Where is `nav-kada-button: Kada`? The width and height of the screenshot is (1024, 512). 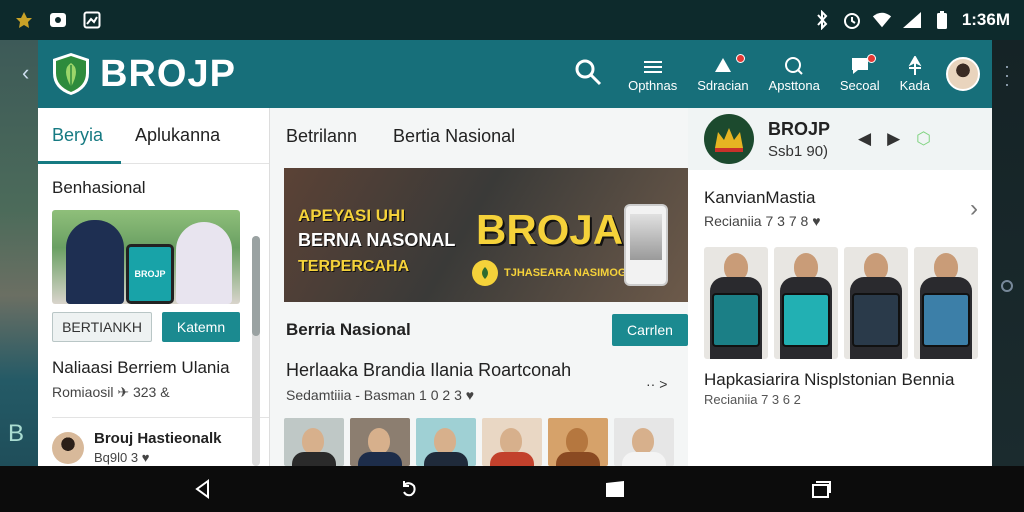
nav-kada-button: Kada is located at coordinates (914, 74).